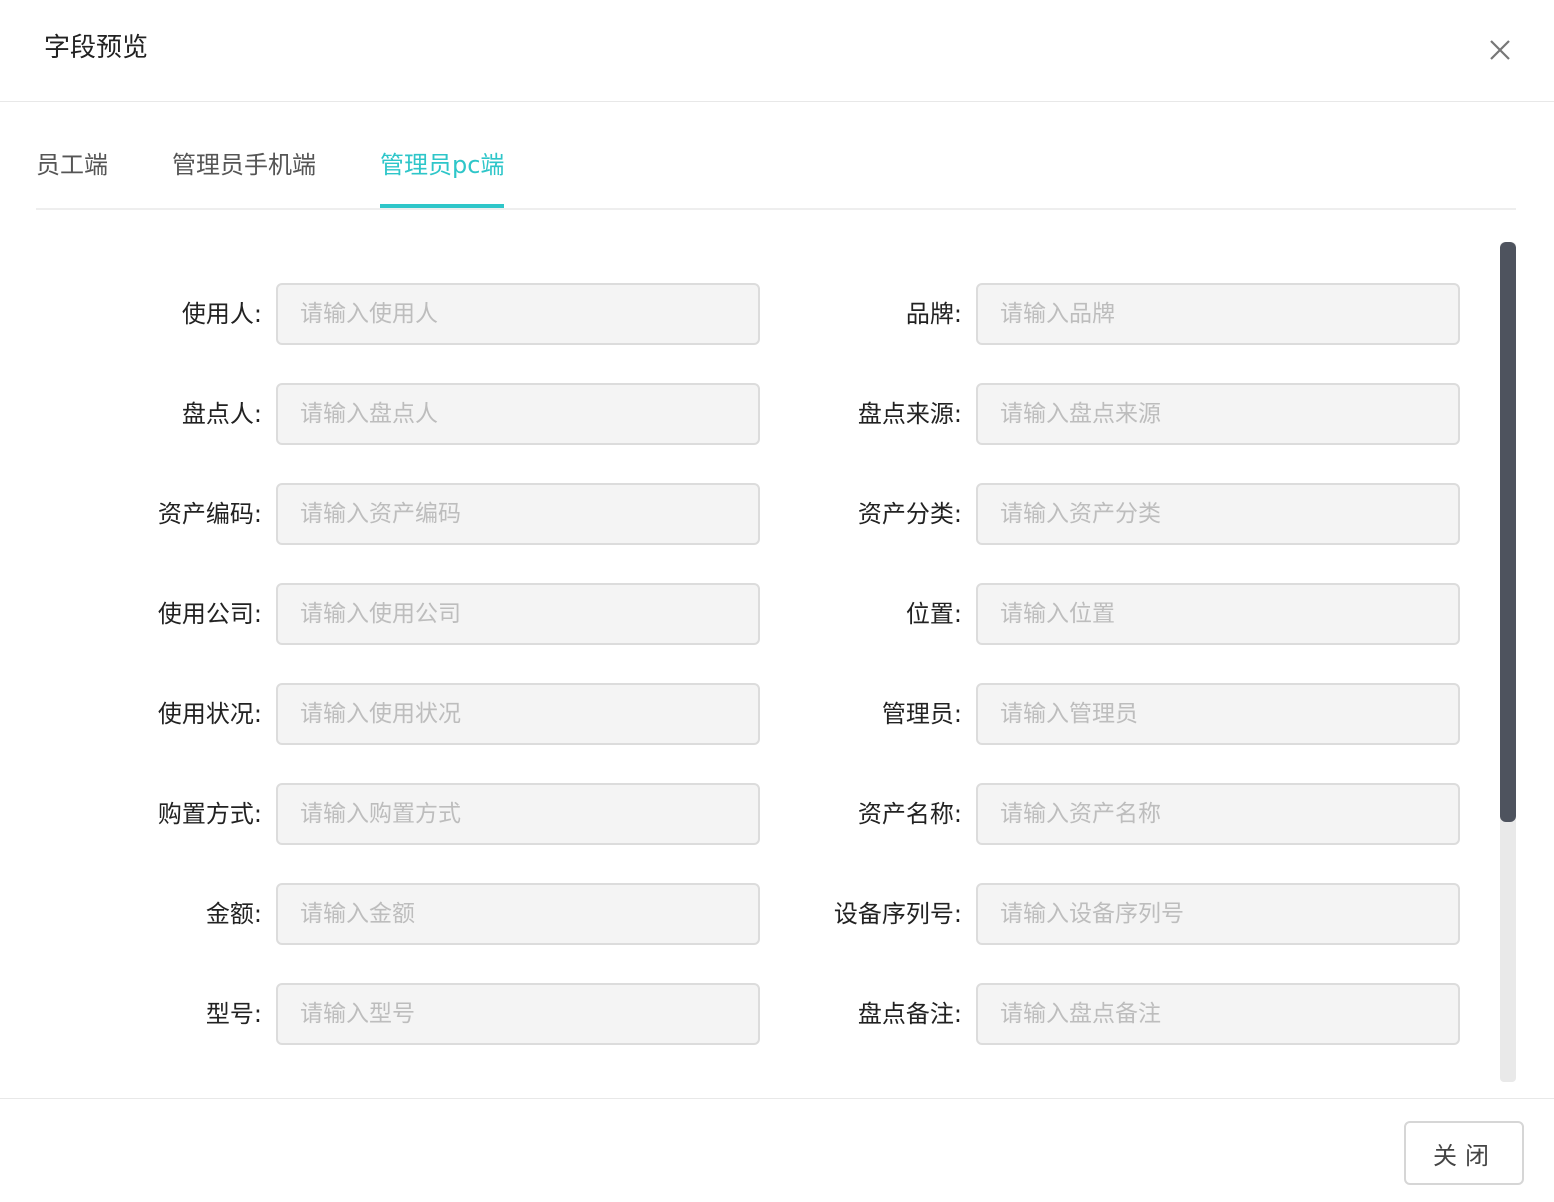 This screenshot has width=1554, height=1202. What do you see at coordinates (1218, 514) in the screenshot?
I see `asset-category-input` at bounding box center [1218, 514].